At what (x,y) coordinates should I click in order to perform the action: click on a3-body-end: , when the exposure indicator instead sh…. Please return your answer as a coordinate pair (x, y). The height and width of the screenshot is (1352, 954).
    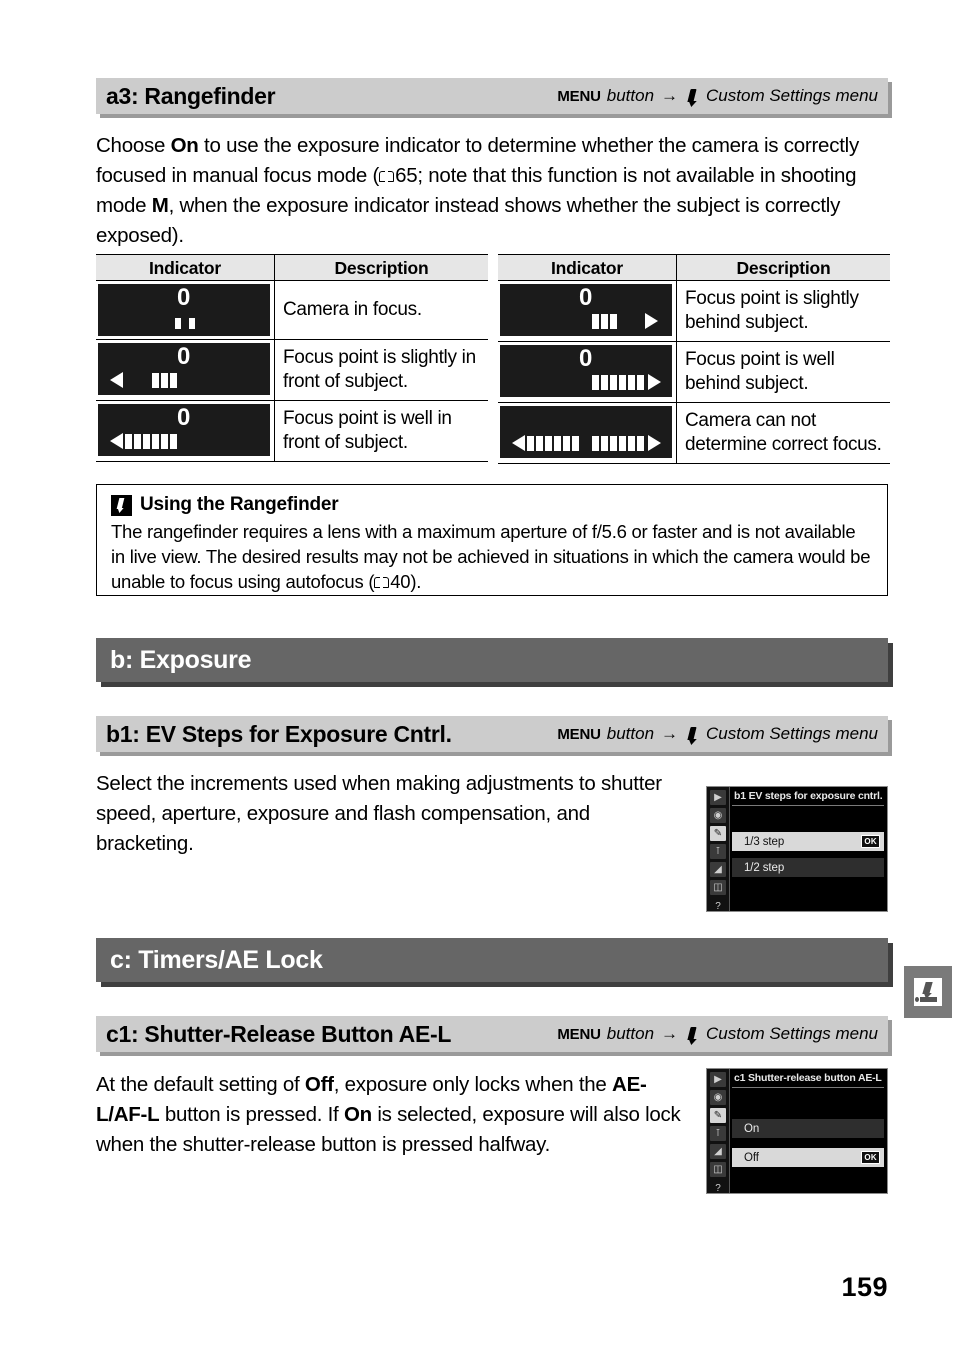
    Looking at the image, I should click on (468, 220).